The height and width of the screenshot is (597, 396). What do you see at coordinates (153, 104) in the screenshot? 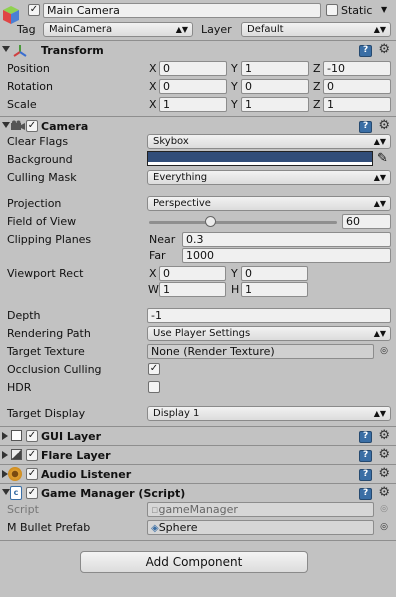
I see `axis-x-label: X` at bounding box center [153, 104].